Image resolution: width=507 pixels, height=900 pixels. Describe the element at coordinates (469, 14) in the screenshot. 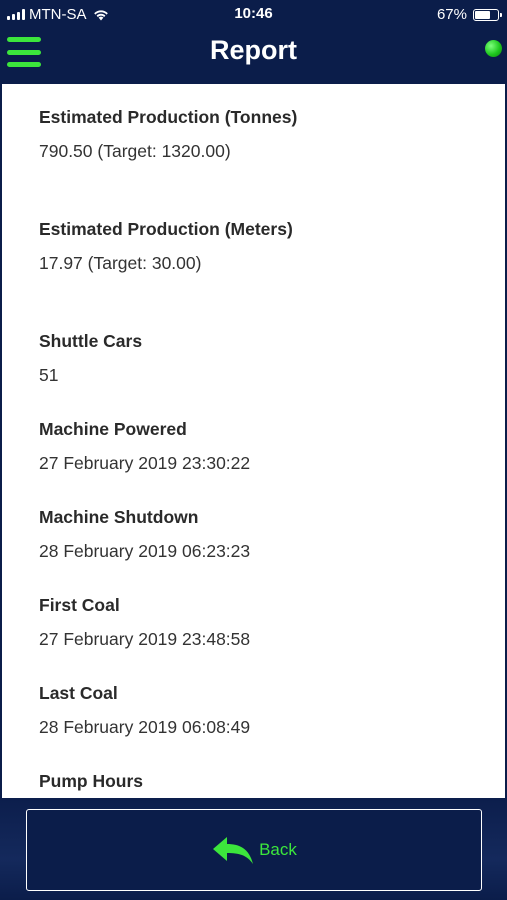

I see `status-right: 67%` at that location.